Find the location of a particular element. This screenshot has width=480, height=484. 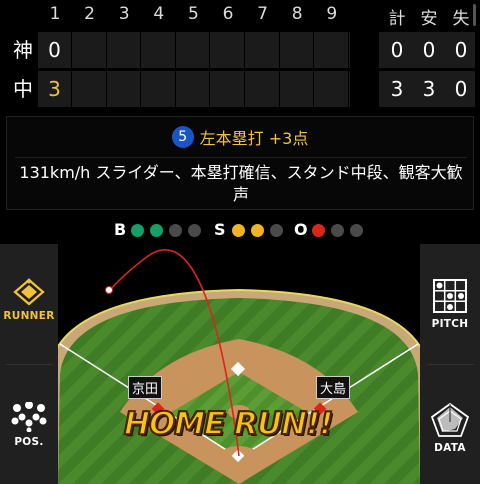

away-totals-row: 0 0 0 is located at coordinates (427, 50).